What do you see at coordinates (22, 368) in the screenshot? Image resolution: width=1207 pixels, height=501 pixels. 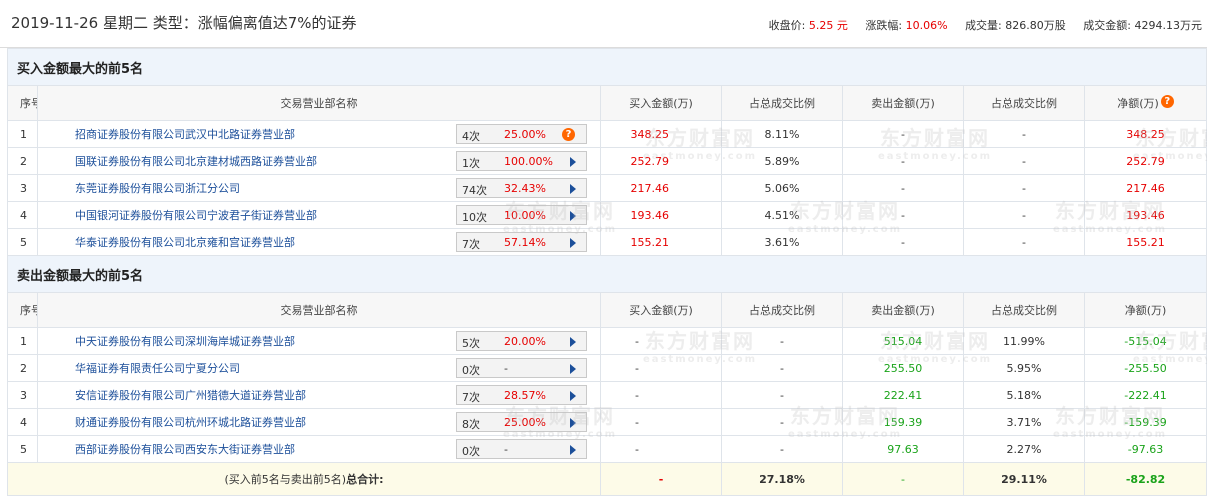 I see `row-seq: 2` at bounding box center [22, 368].